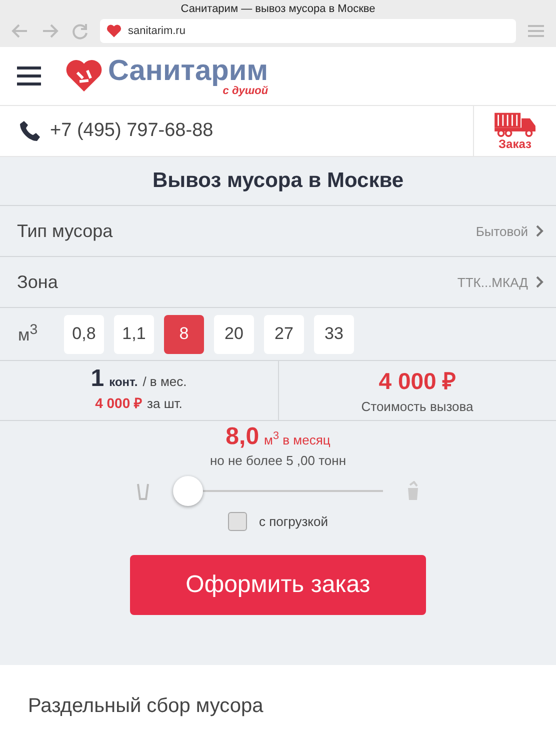 The image size is (556, 742). What do you see at coordinates (234, 334) in the screenshot?
I see `volume-option: 20` at bounding box center [234, 334].